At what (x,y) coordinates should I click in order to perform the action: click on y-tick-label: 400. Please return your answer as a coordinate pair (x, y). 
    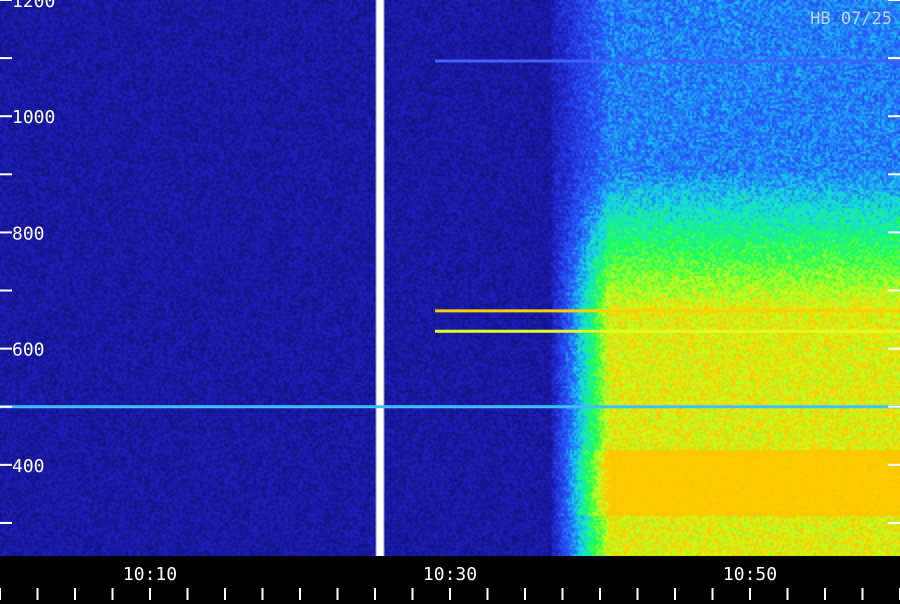
    Looking at the image, I should click on (28, 466).